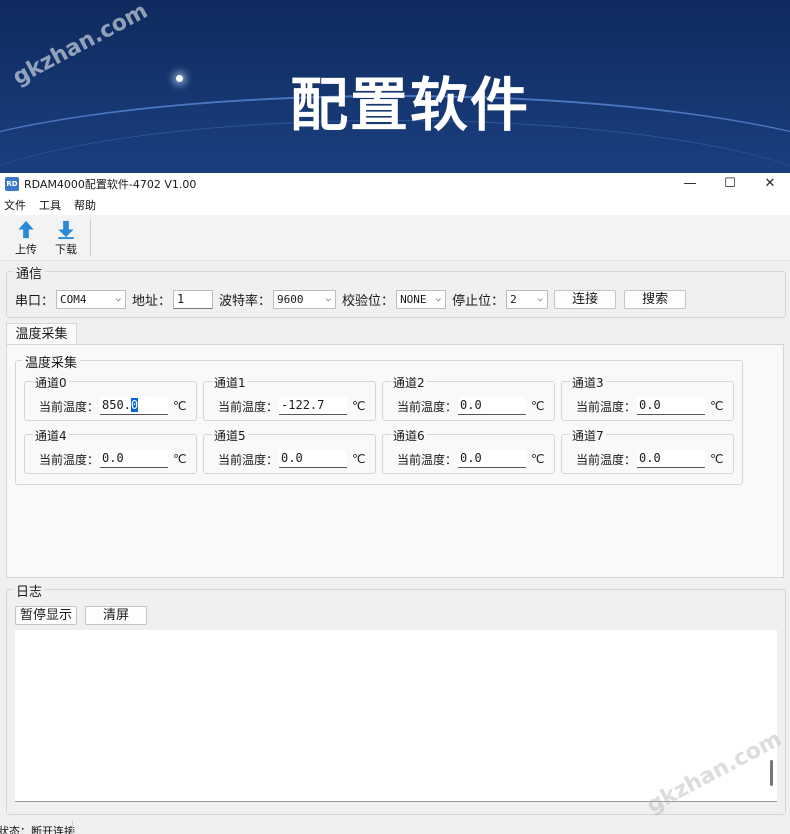 Image resolution: width=790 pixels, height=834 pixels. I want to click on log-buttons: 暂停显示 清屏, so click(81, 615).